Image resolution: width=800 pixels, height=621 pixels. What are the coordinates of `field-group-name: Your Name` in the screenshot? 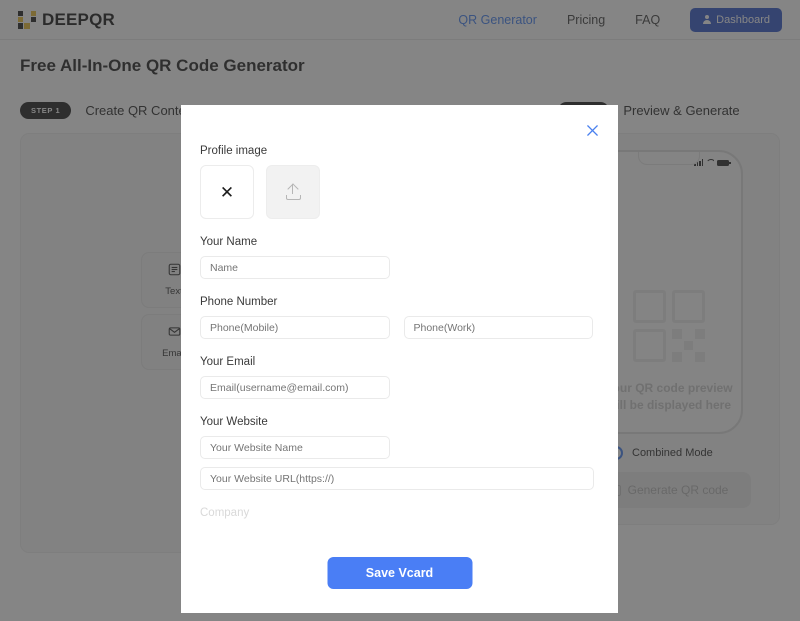 It's located at (396, 257).